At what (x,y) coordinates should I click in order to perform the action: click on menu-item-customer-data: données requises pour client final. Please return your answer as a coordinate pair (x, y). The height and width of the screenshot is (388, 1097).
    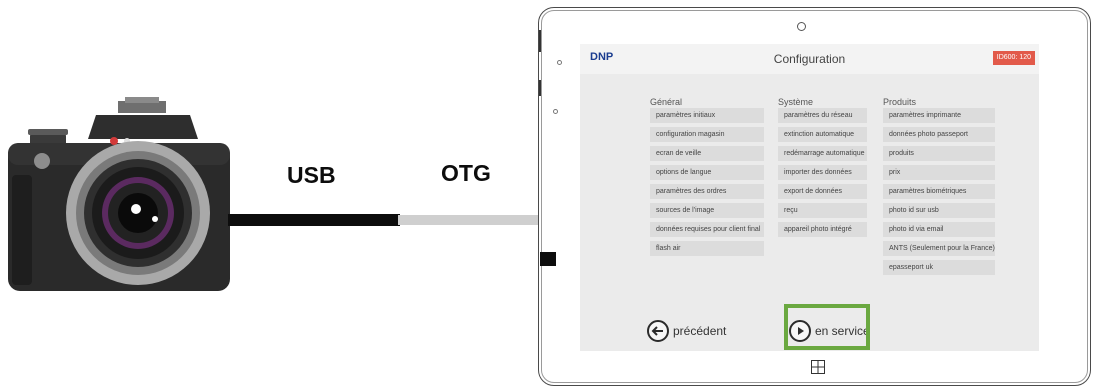
    Looking at the image, I should click on (707, 229).